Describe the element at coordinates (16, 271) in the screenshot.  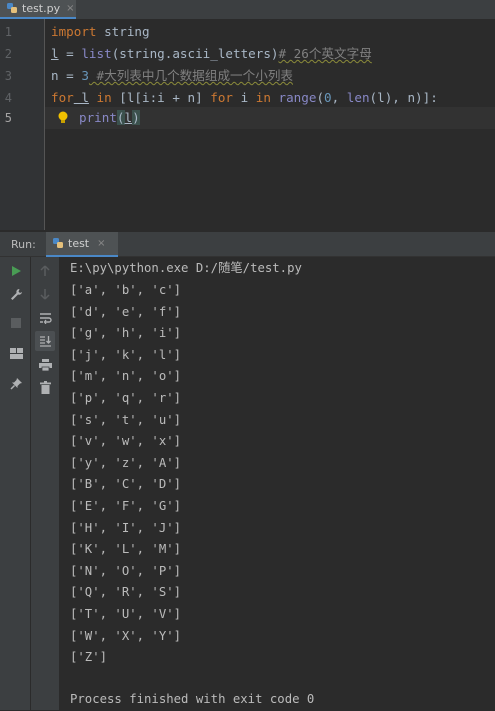
I see `play-icon` at that location.